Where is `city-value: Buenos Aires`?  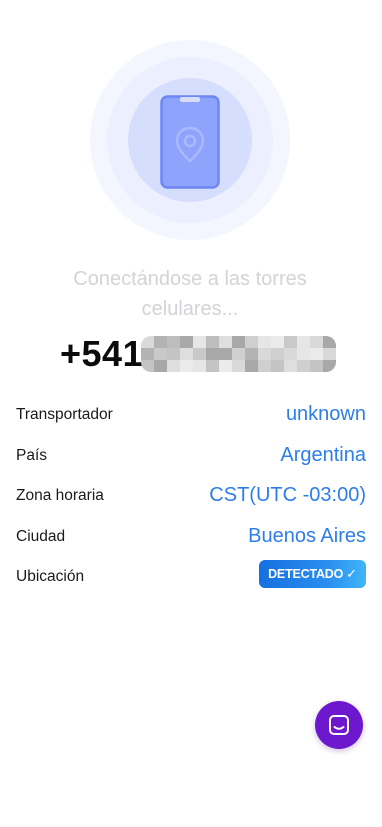
city-value: Buenos Aires is located at coordinates (307, 535).